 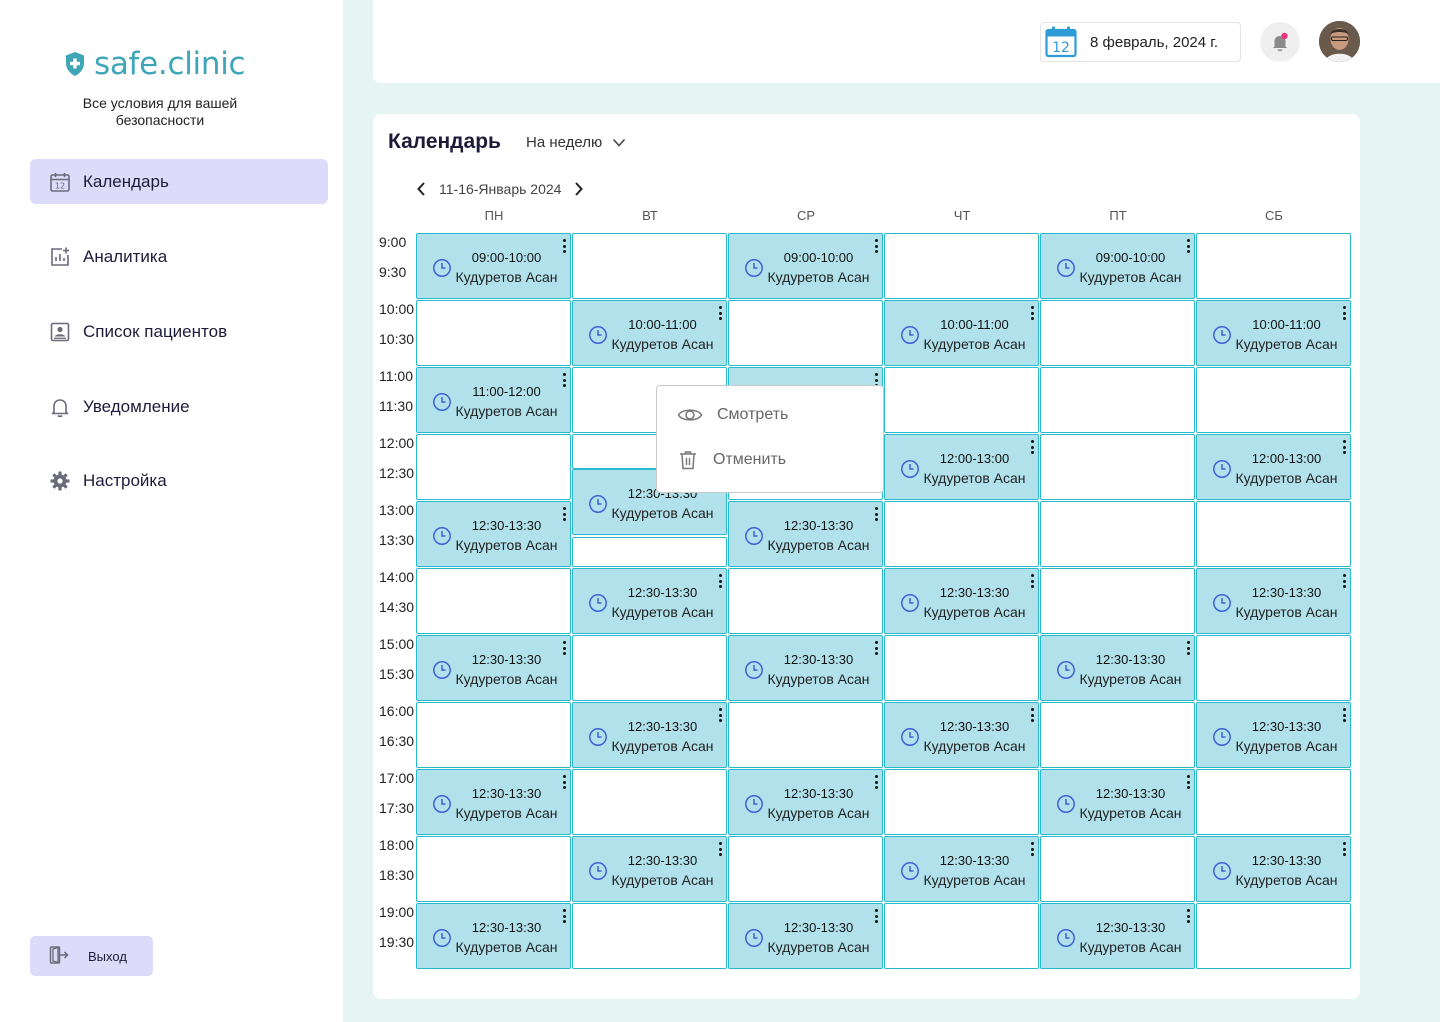 What do you see at coordinates (179, 480) in the screenshot?
I see `nav-item-settings: Настройка` at bounding box center [179, 480].